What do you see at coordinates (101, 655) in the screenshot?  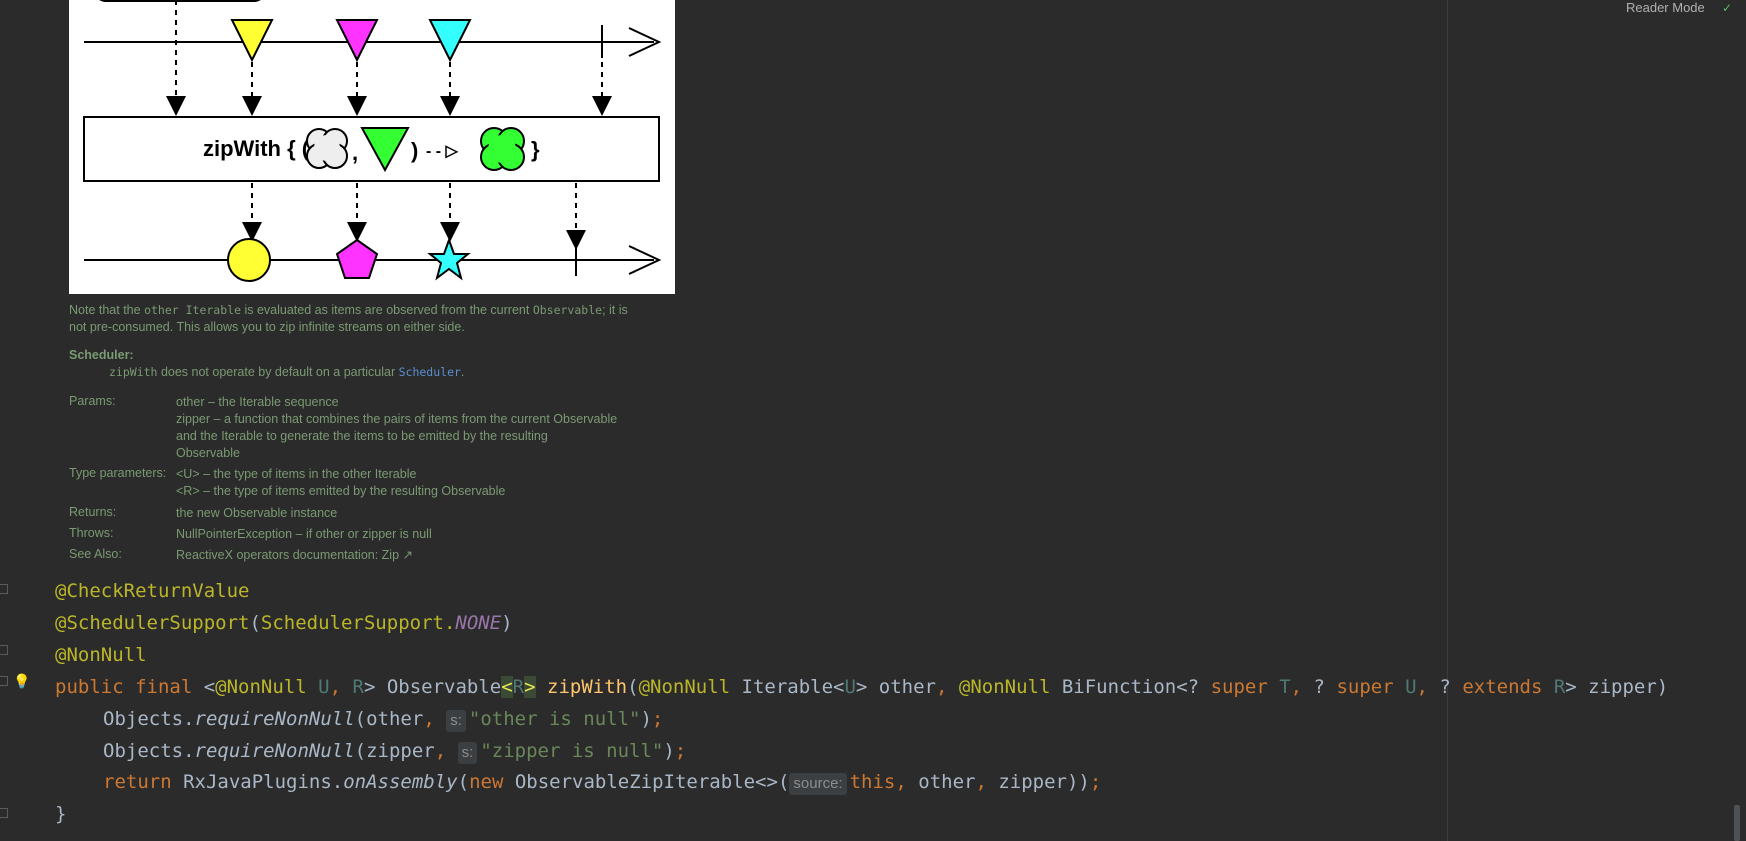 I see `code-line-3: @NonNull` at bounding box center [101, 655].